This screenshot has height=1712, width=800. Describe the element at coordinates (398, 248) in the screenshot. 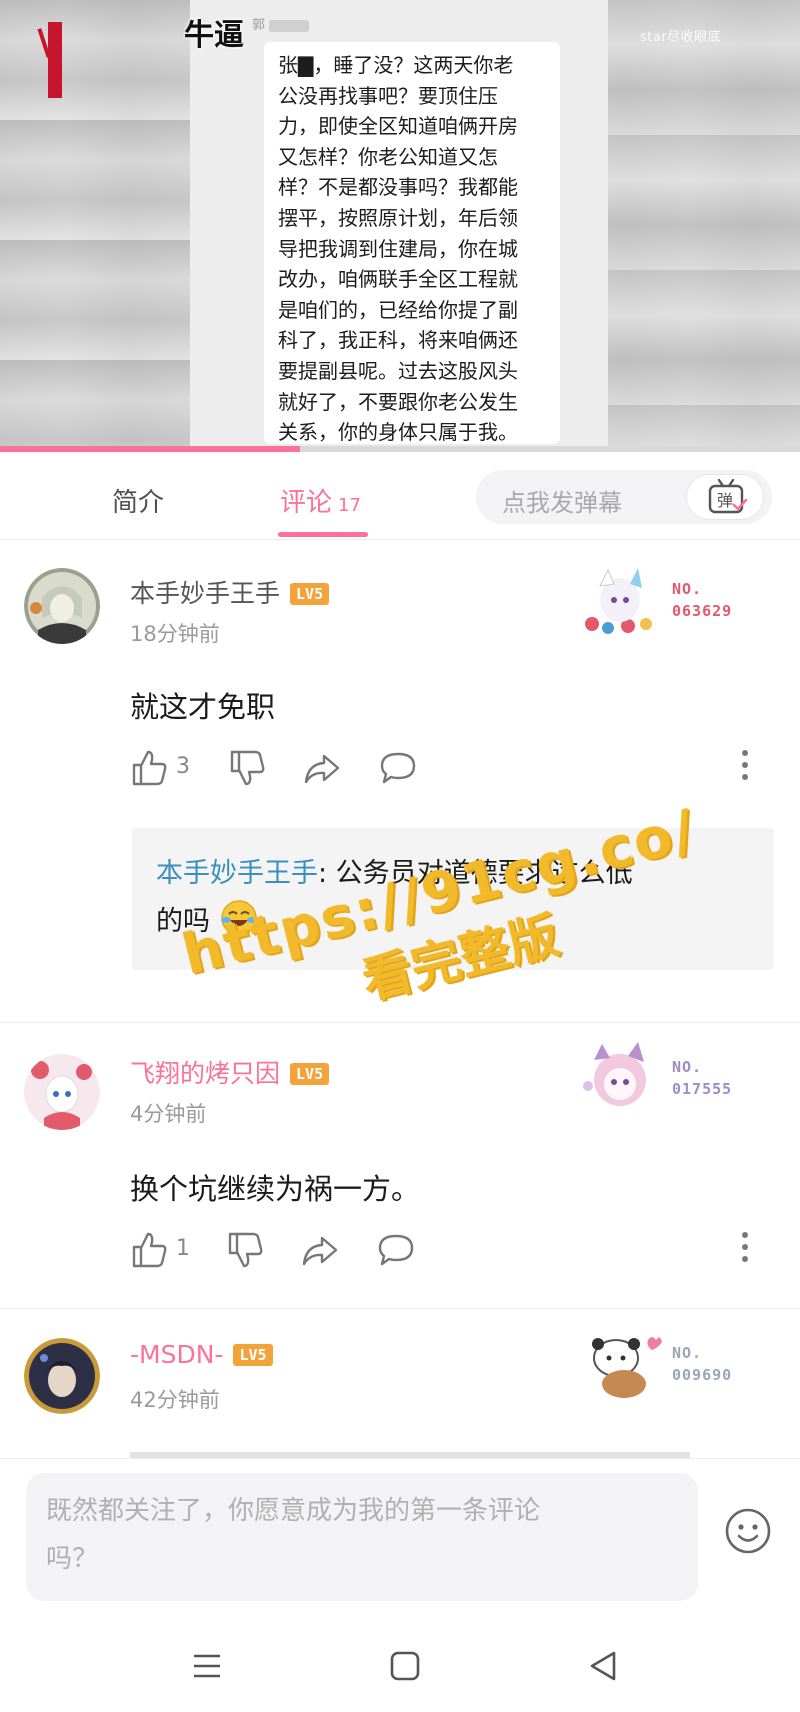

I see `chat-line: 导把我调到住建局，你在城` at that location.